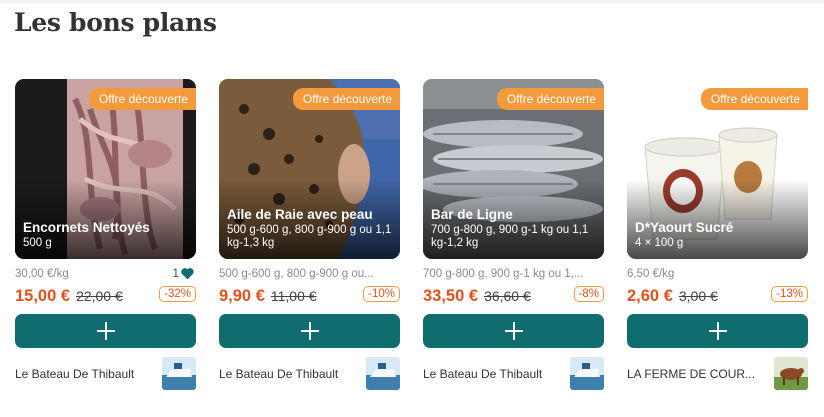  What do you see at coordinates (659, 243) in the screenshot?
I see `product-description: 4 × 100 g` at bounding box center [659, 243].